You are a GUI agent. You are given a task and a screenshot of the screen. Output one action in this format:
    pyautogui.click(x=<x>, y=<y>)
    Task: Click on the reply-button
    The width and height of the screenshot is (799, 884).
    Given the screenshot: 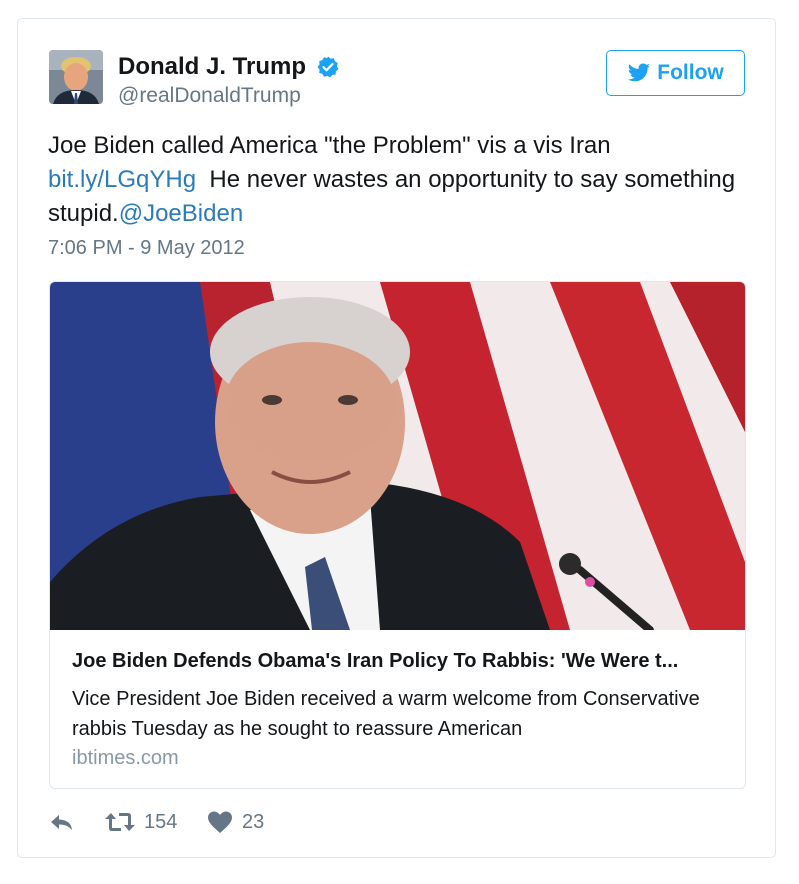 What is the action you would take?
    pyautogui.click(x=62, y=822)
    